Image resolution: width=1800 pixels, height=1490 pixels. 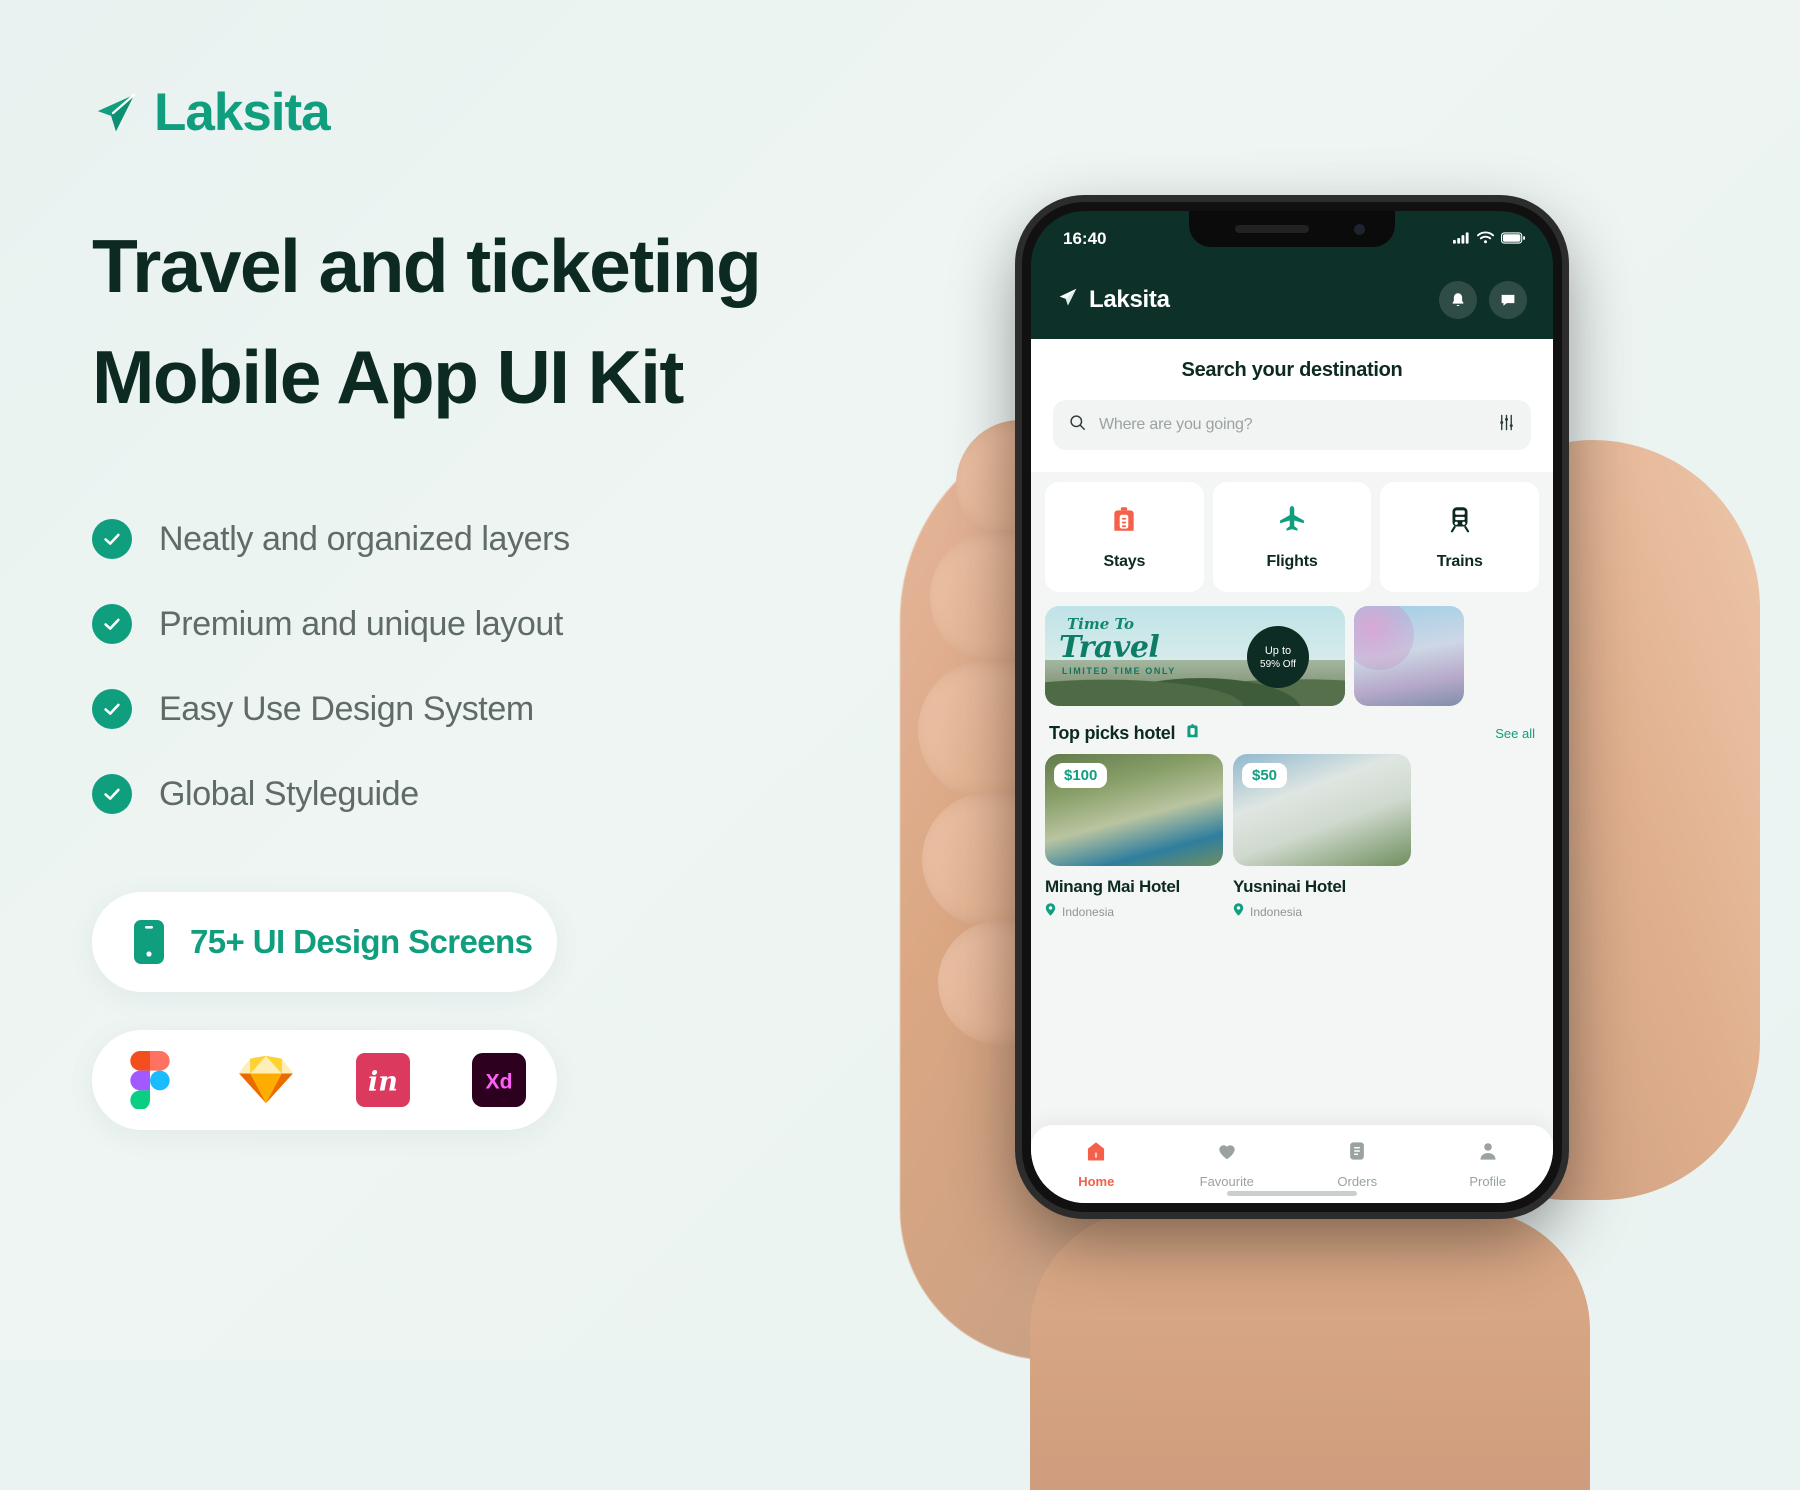 What do you see at coordinates (427, 266) in the screenshot?
I see `headline-line-1: Travel and ticketing` at bounding box center [427, 266].